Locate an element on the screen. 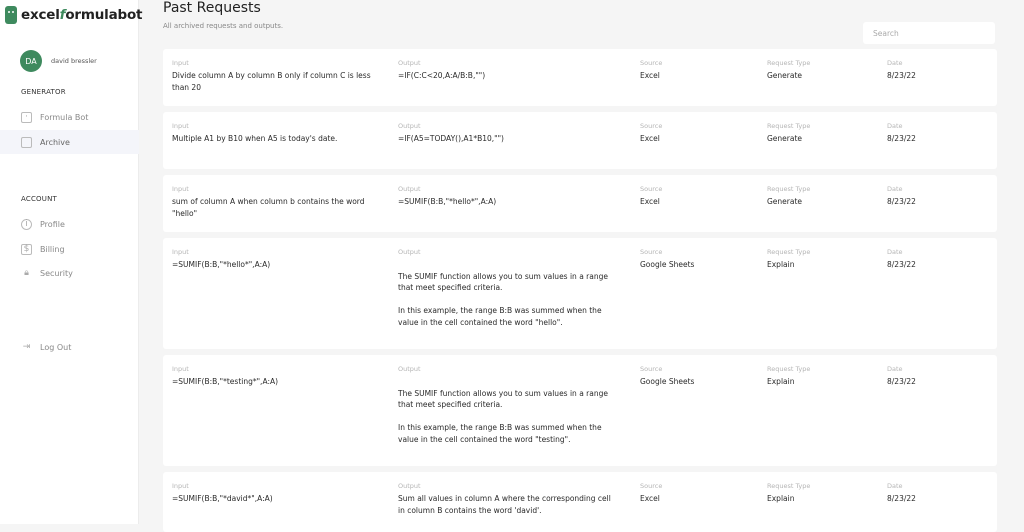  input-value: =SUMIF(B:B,"*testing*",A:A) is located at coordinates (225, 381).